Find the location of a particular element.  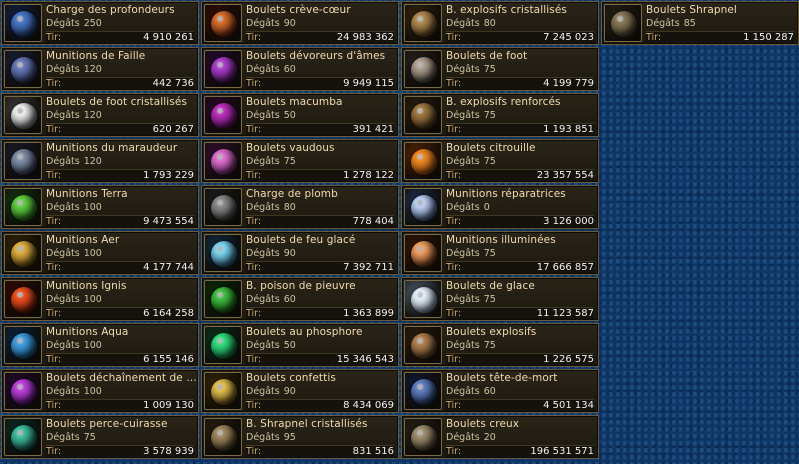

range-value: 442 736 is located at coordinates (173, 83).